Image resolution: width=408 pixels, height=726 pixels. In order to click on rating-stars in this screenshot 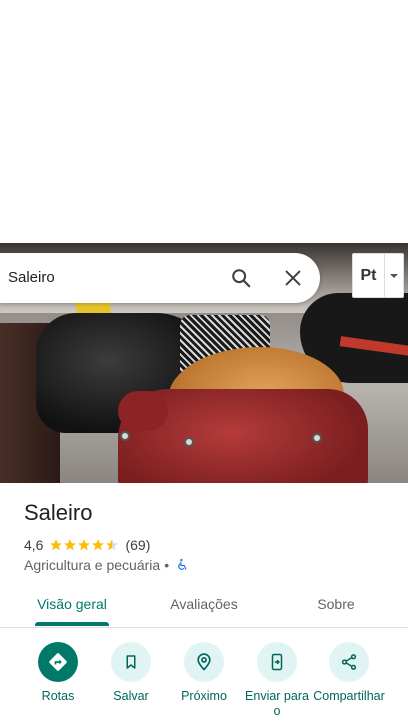, I will do `click(84, 545)`.